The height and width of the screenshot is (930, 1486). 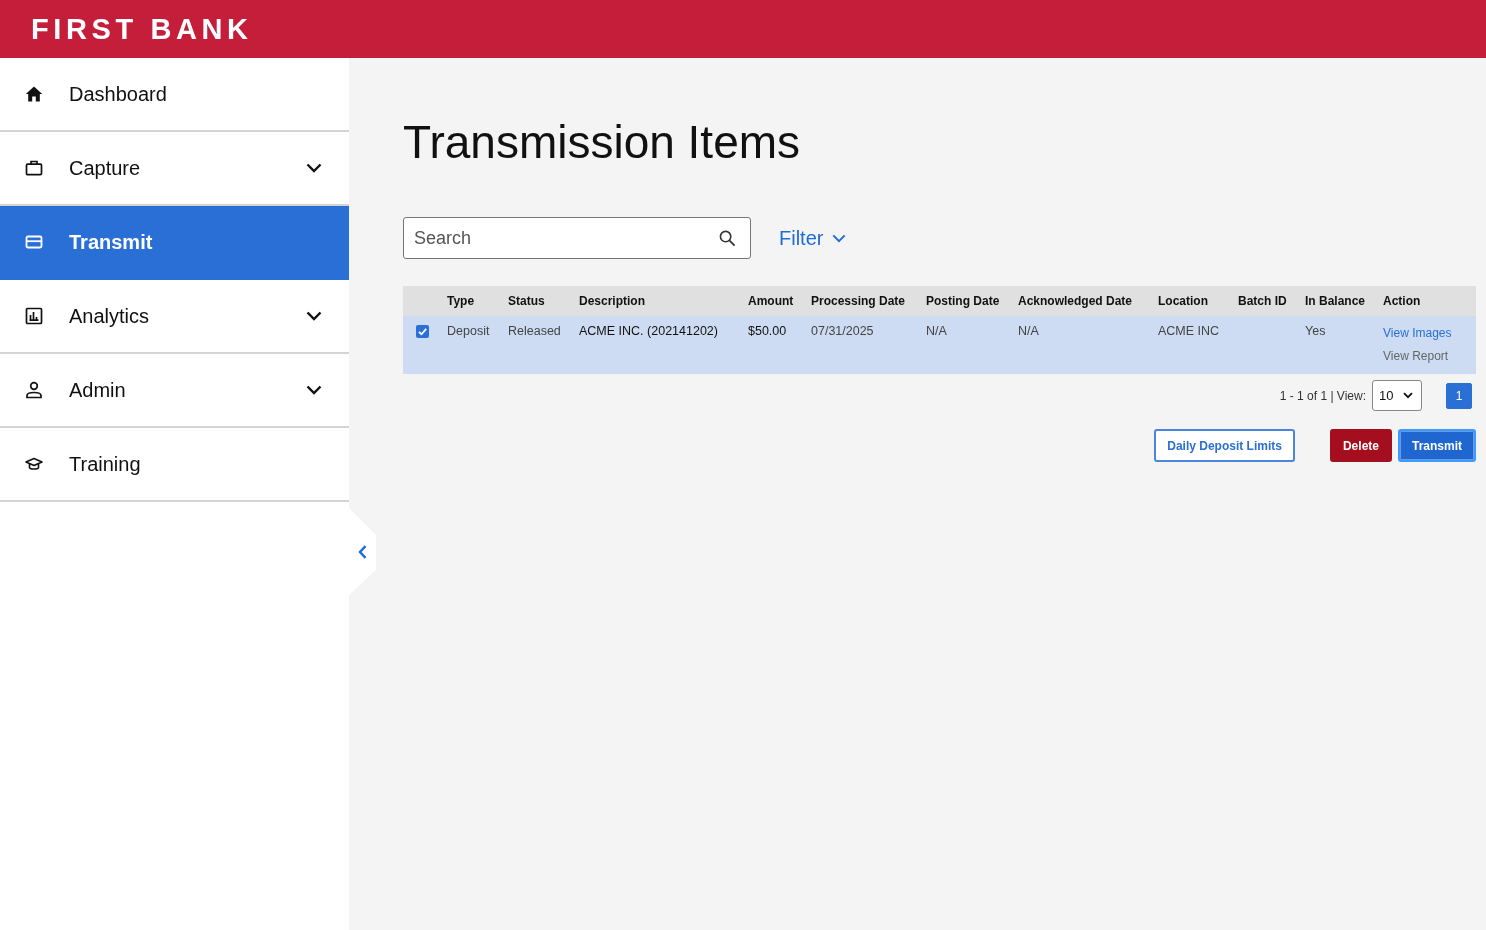 I want to click on home-icon, so click(x=34, y=94).